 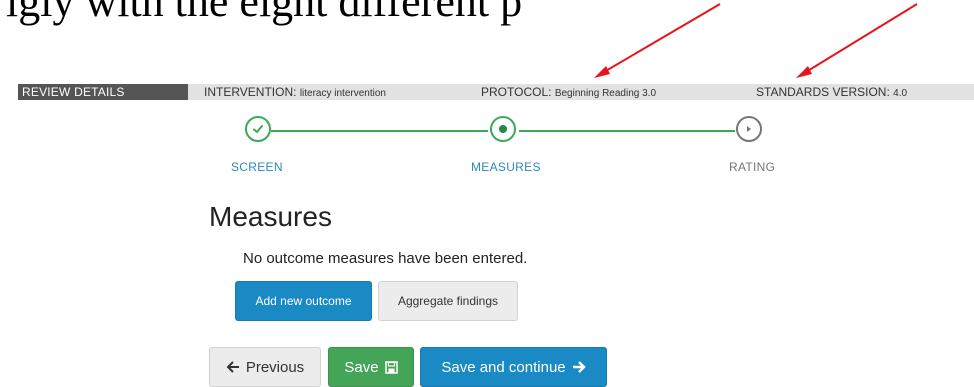 I want to click on protocol-value: Beginning Reading 3.0, so click(x=605, y=93).